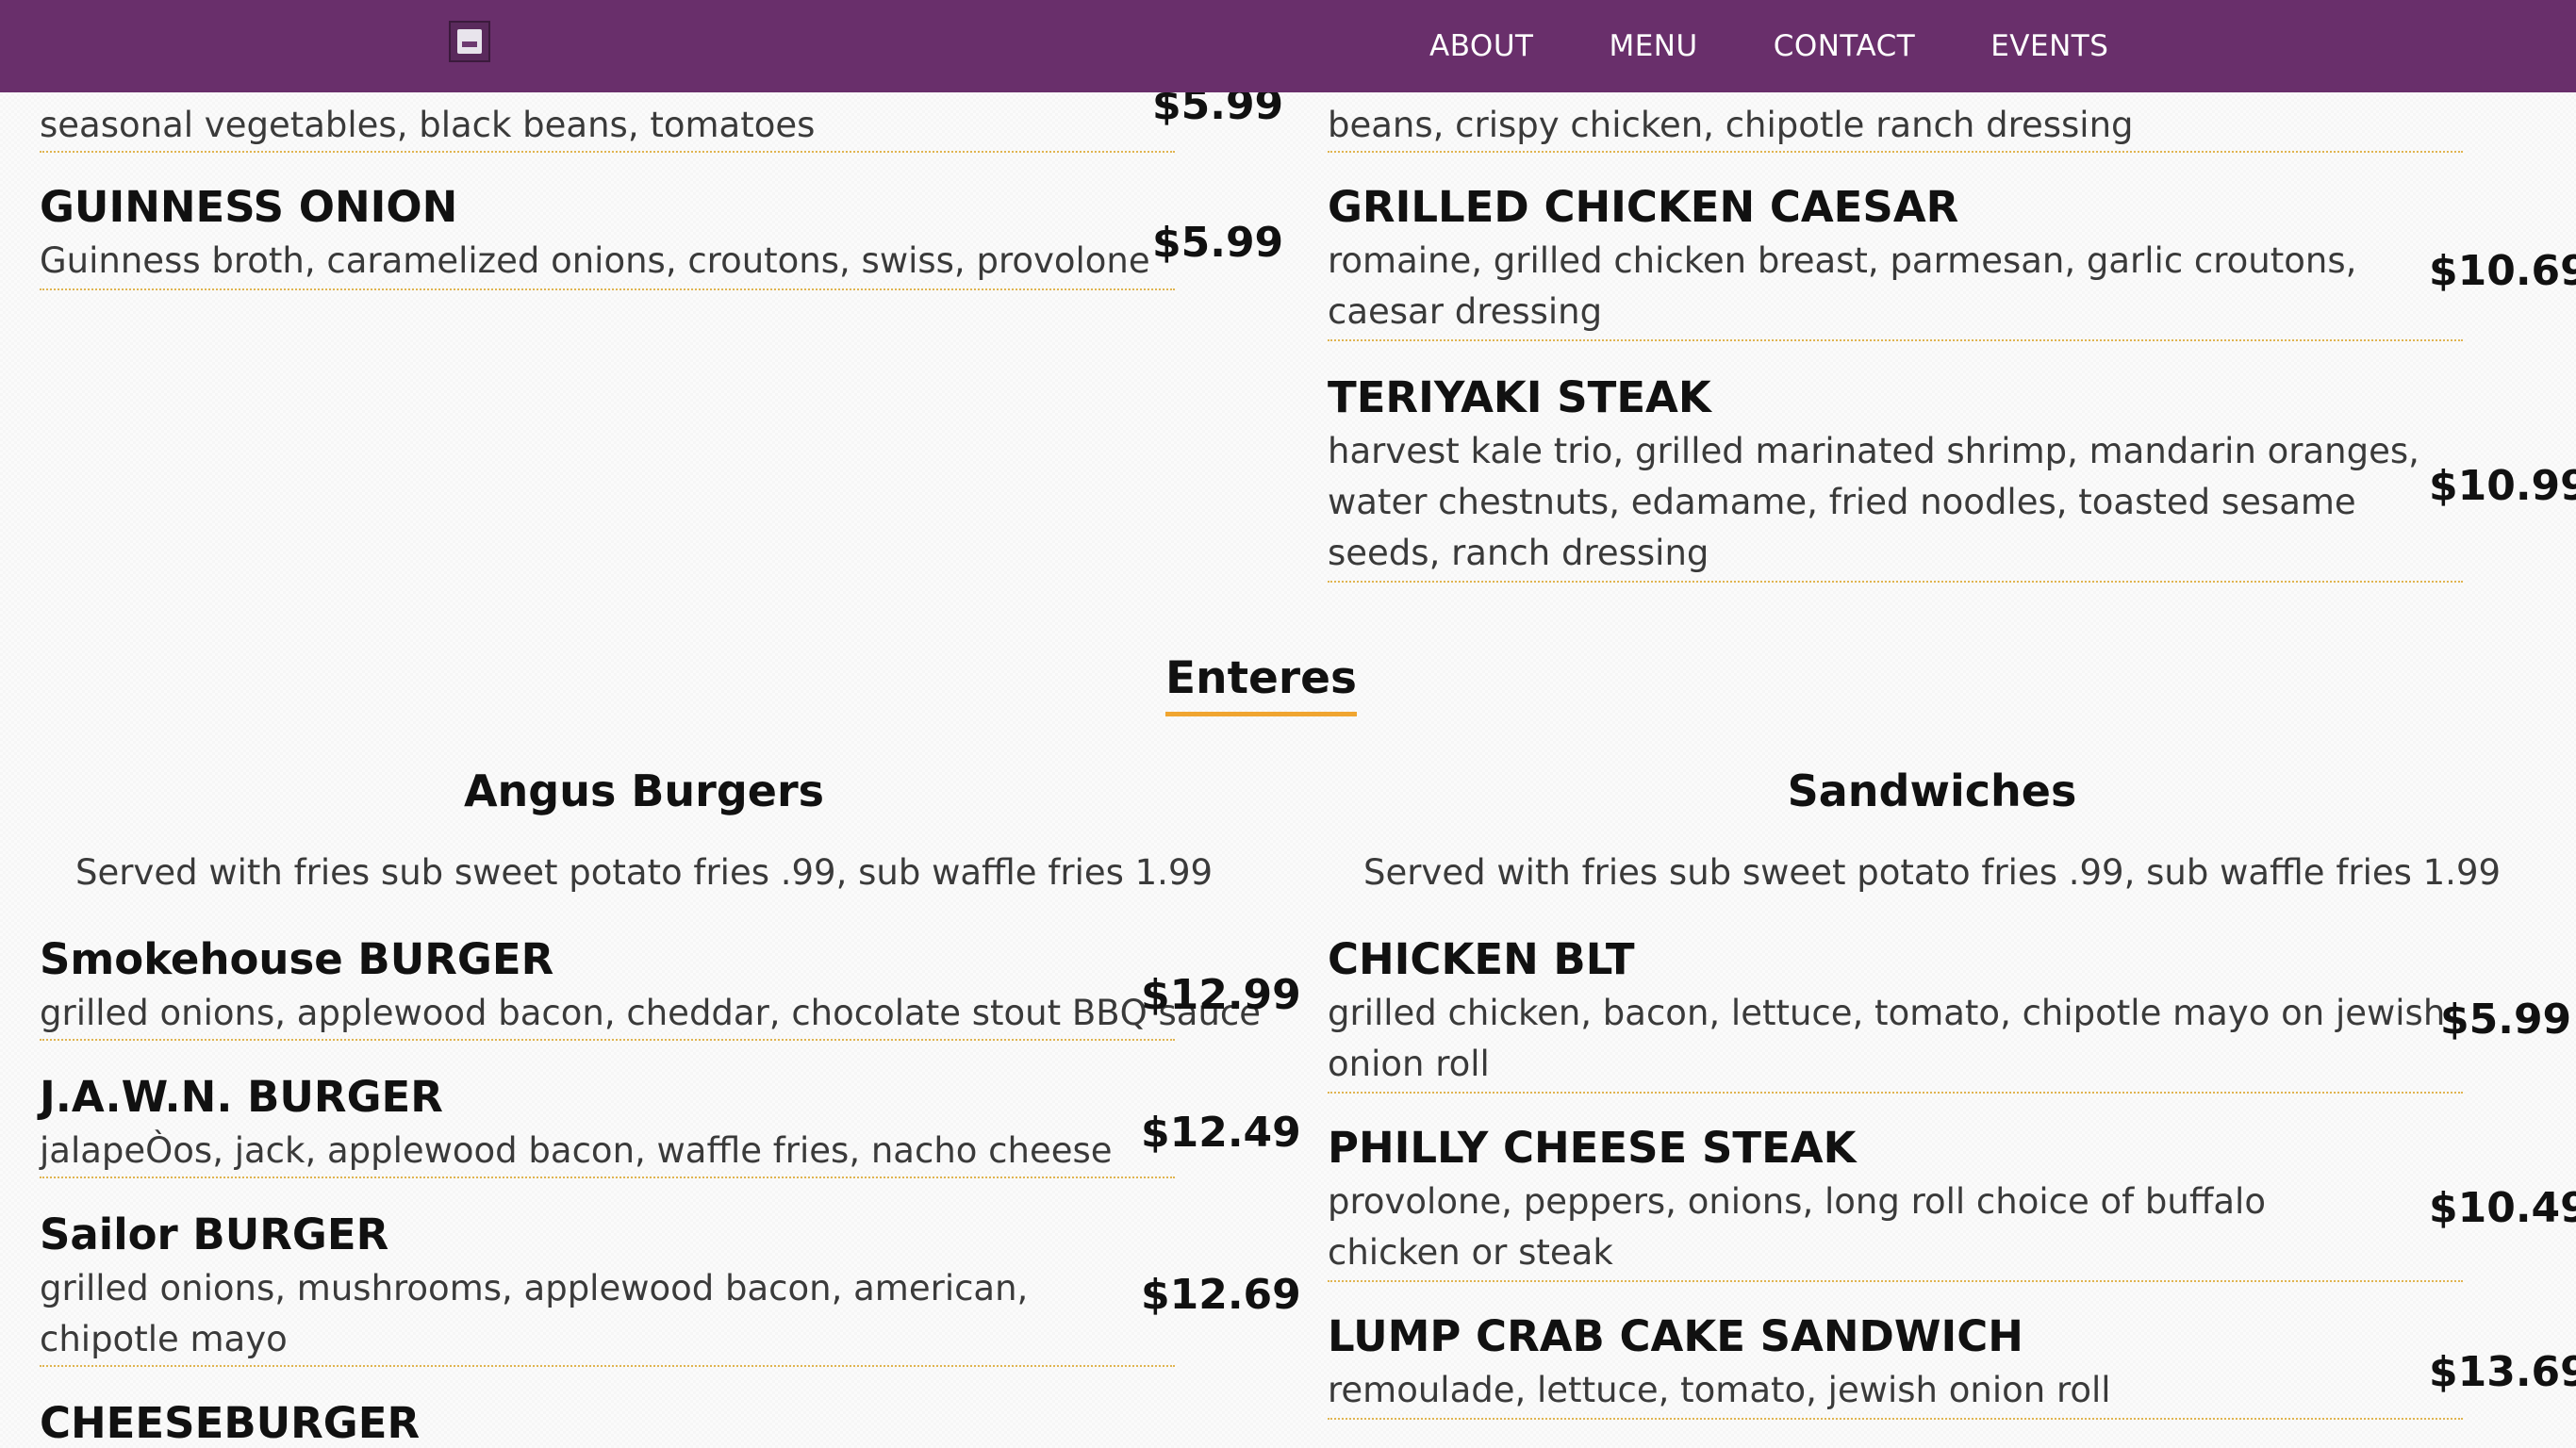 The image size is (2576, 1448). I want to click on category-title-sandwiches: Sandwiches, so click(1932, 790).